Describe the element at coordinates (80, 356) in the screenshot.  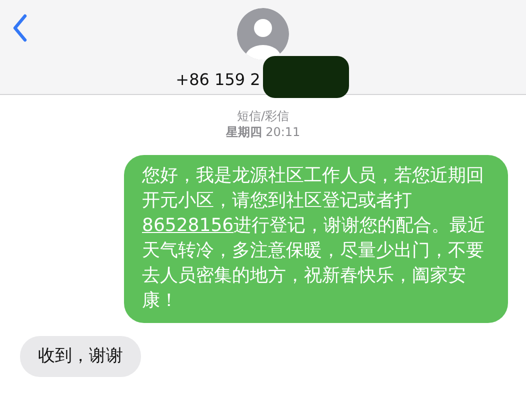
I see `received-message-bubble: 收到，谢谢` at that location.